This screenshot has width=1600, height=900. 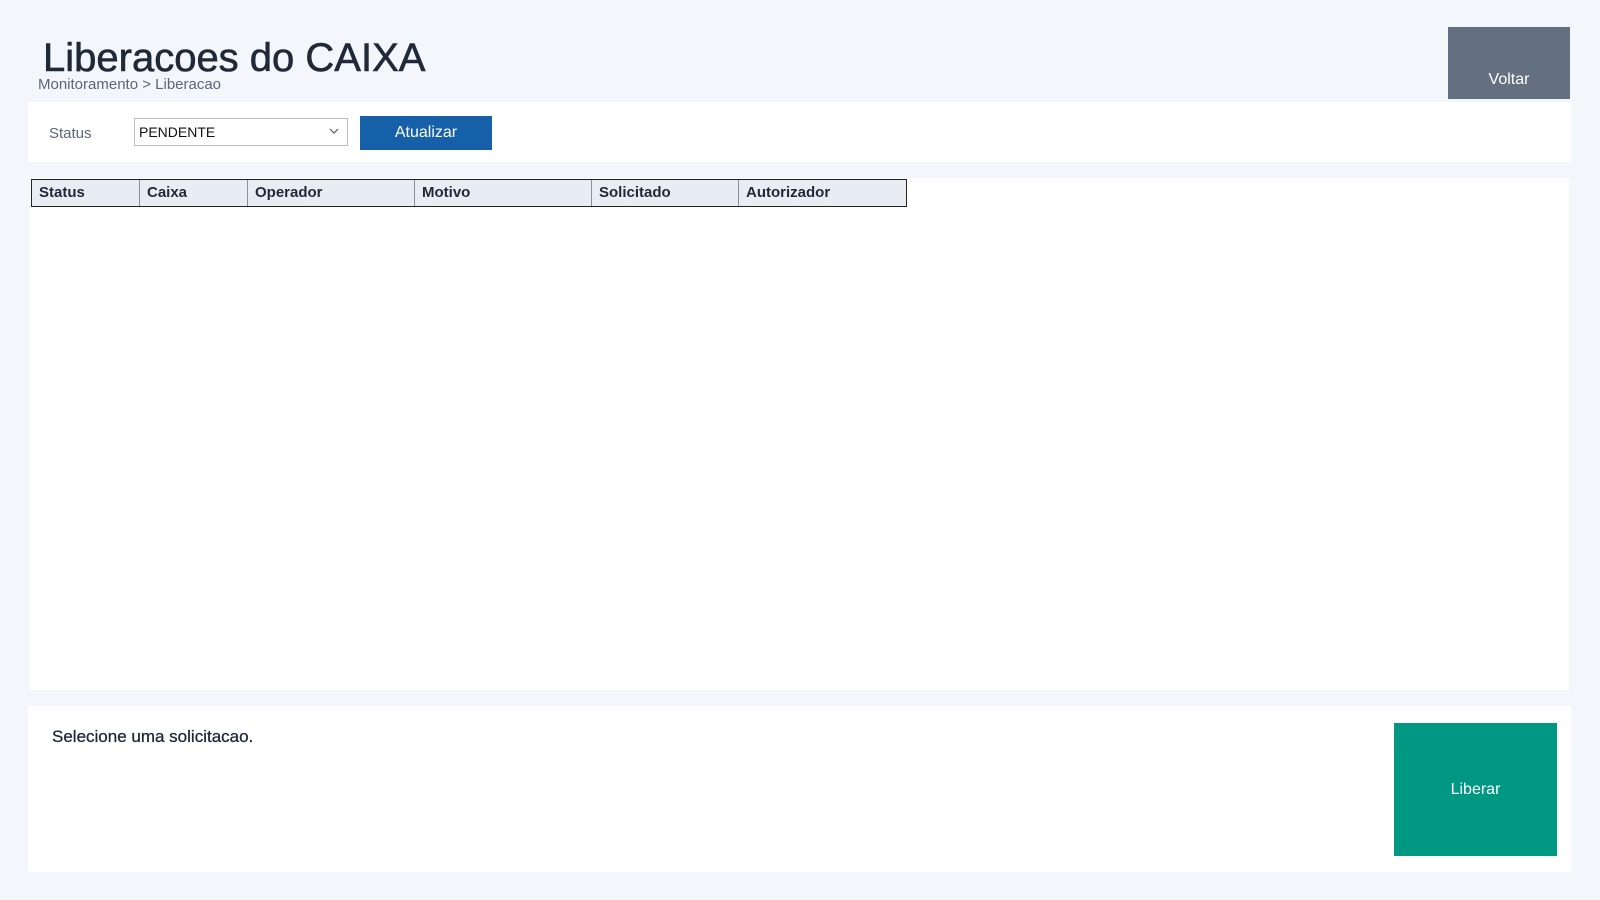 I want to click on selection-message: Selecione uma solicitacao., so click(x=153, y=736).